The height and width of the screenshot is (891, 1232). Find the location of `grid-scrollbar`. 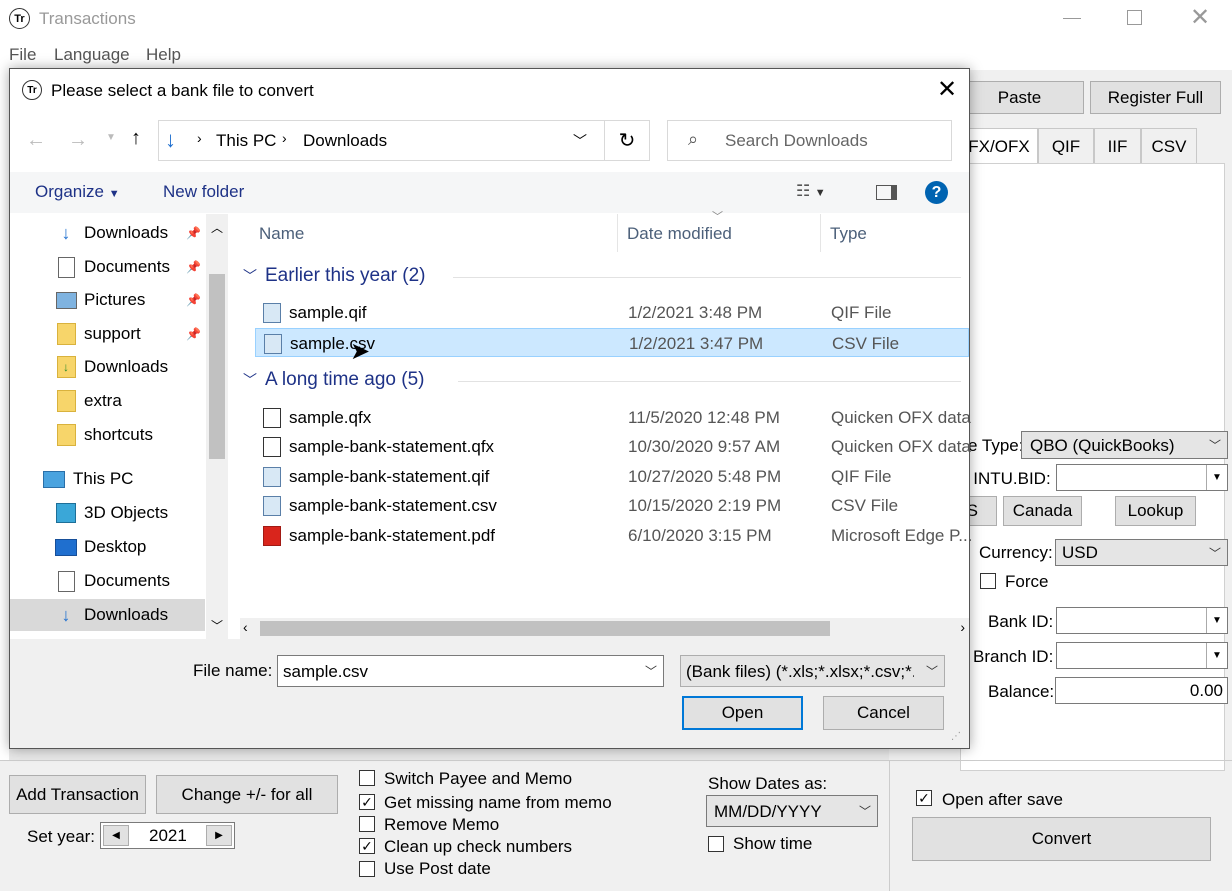

grid-scrollbar is located at coordinates (449, 754).